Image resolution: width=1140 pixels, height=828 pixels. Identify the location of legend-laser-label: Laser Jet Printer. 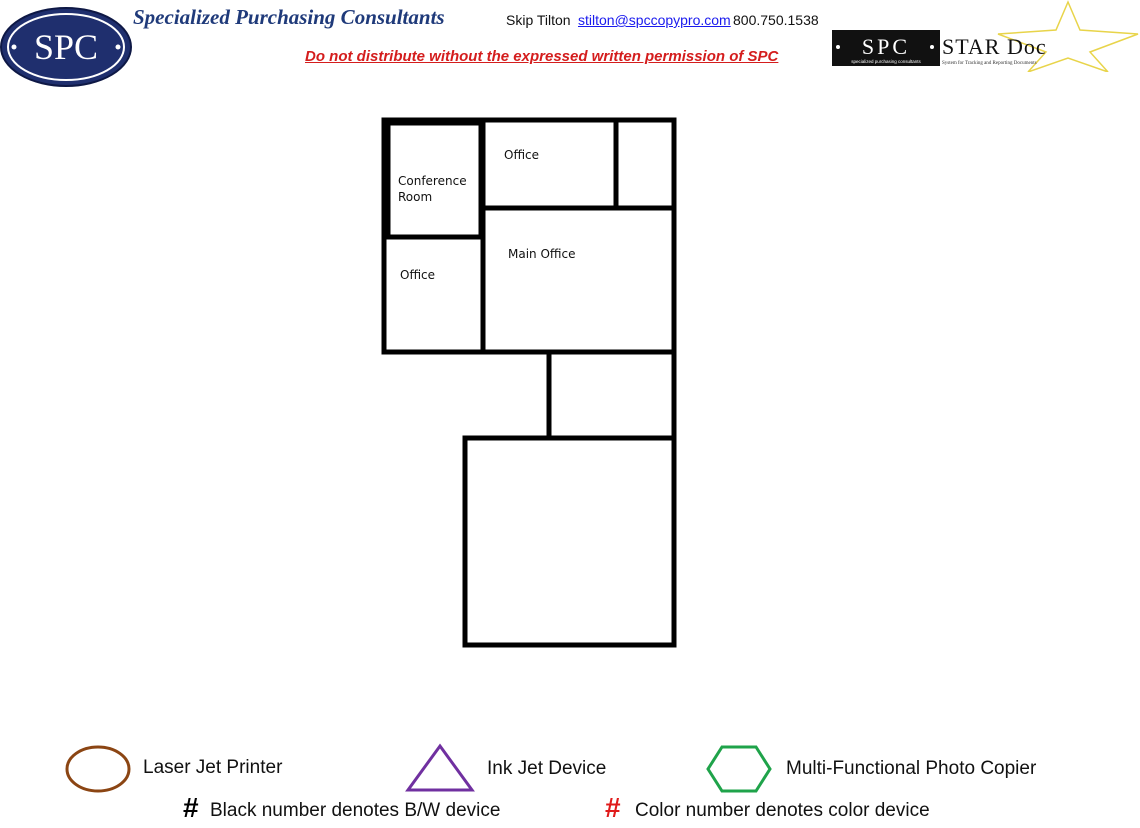
(213, 767).